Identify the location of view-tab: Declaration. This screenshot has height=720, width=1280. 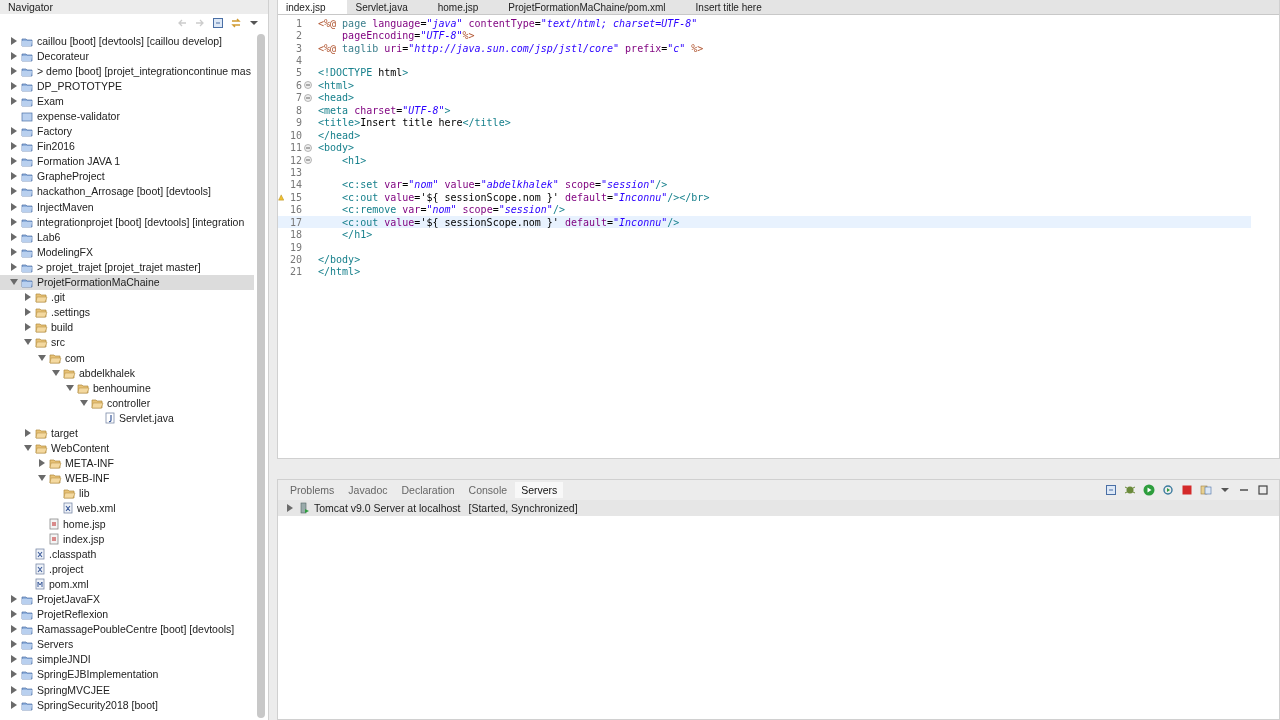
(428, 490).